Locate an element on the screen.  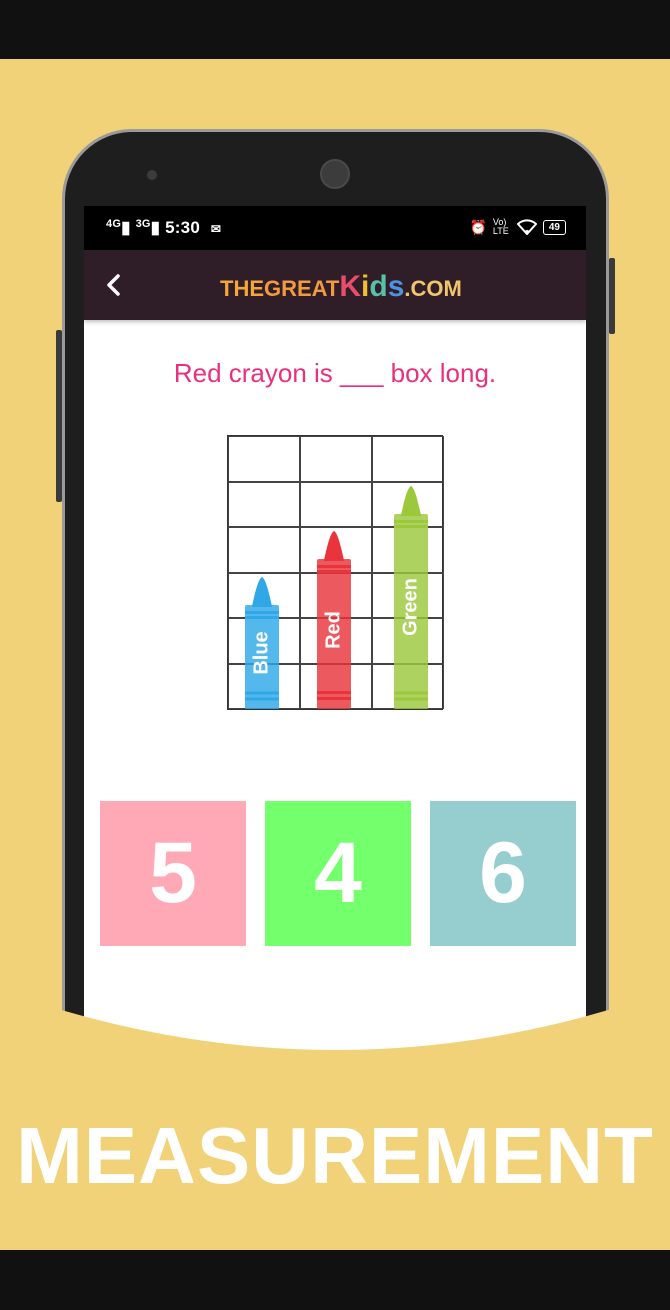
crayon-label: Red is located at coordinates (333, 630).